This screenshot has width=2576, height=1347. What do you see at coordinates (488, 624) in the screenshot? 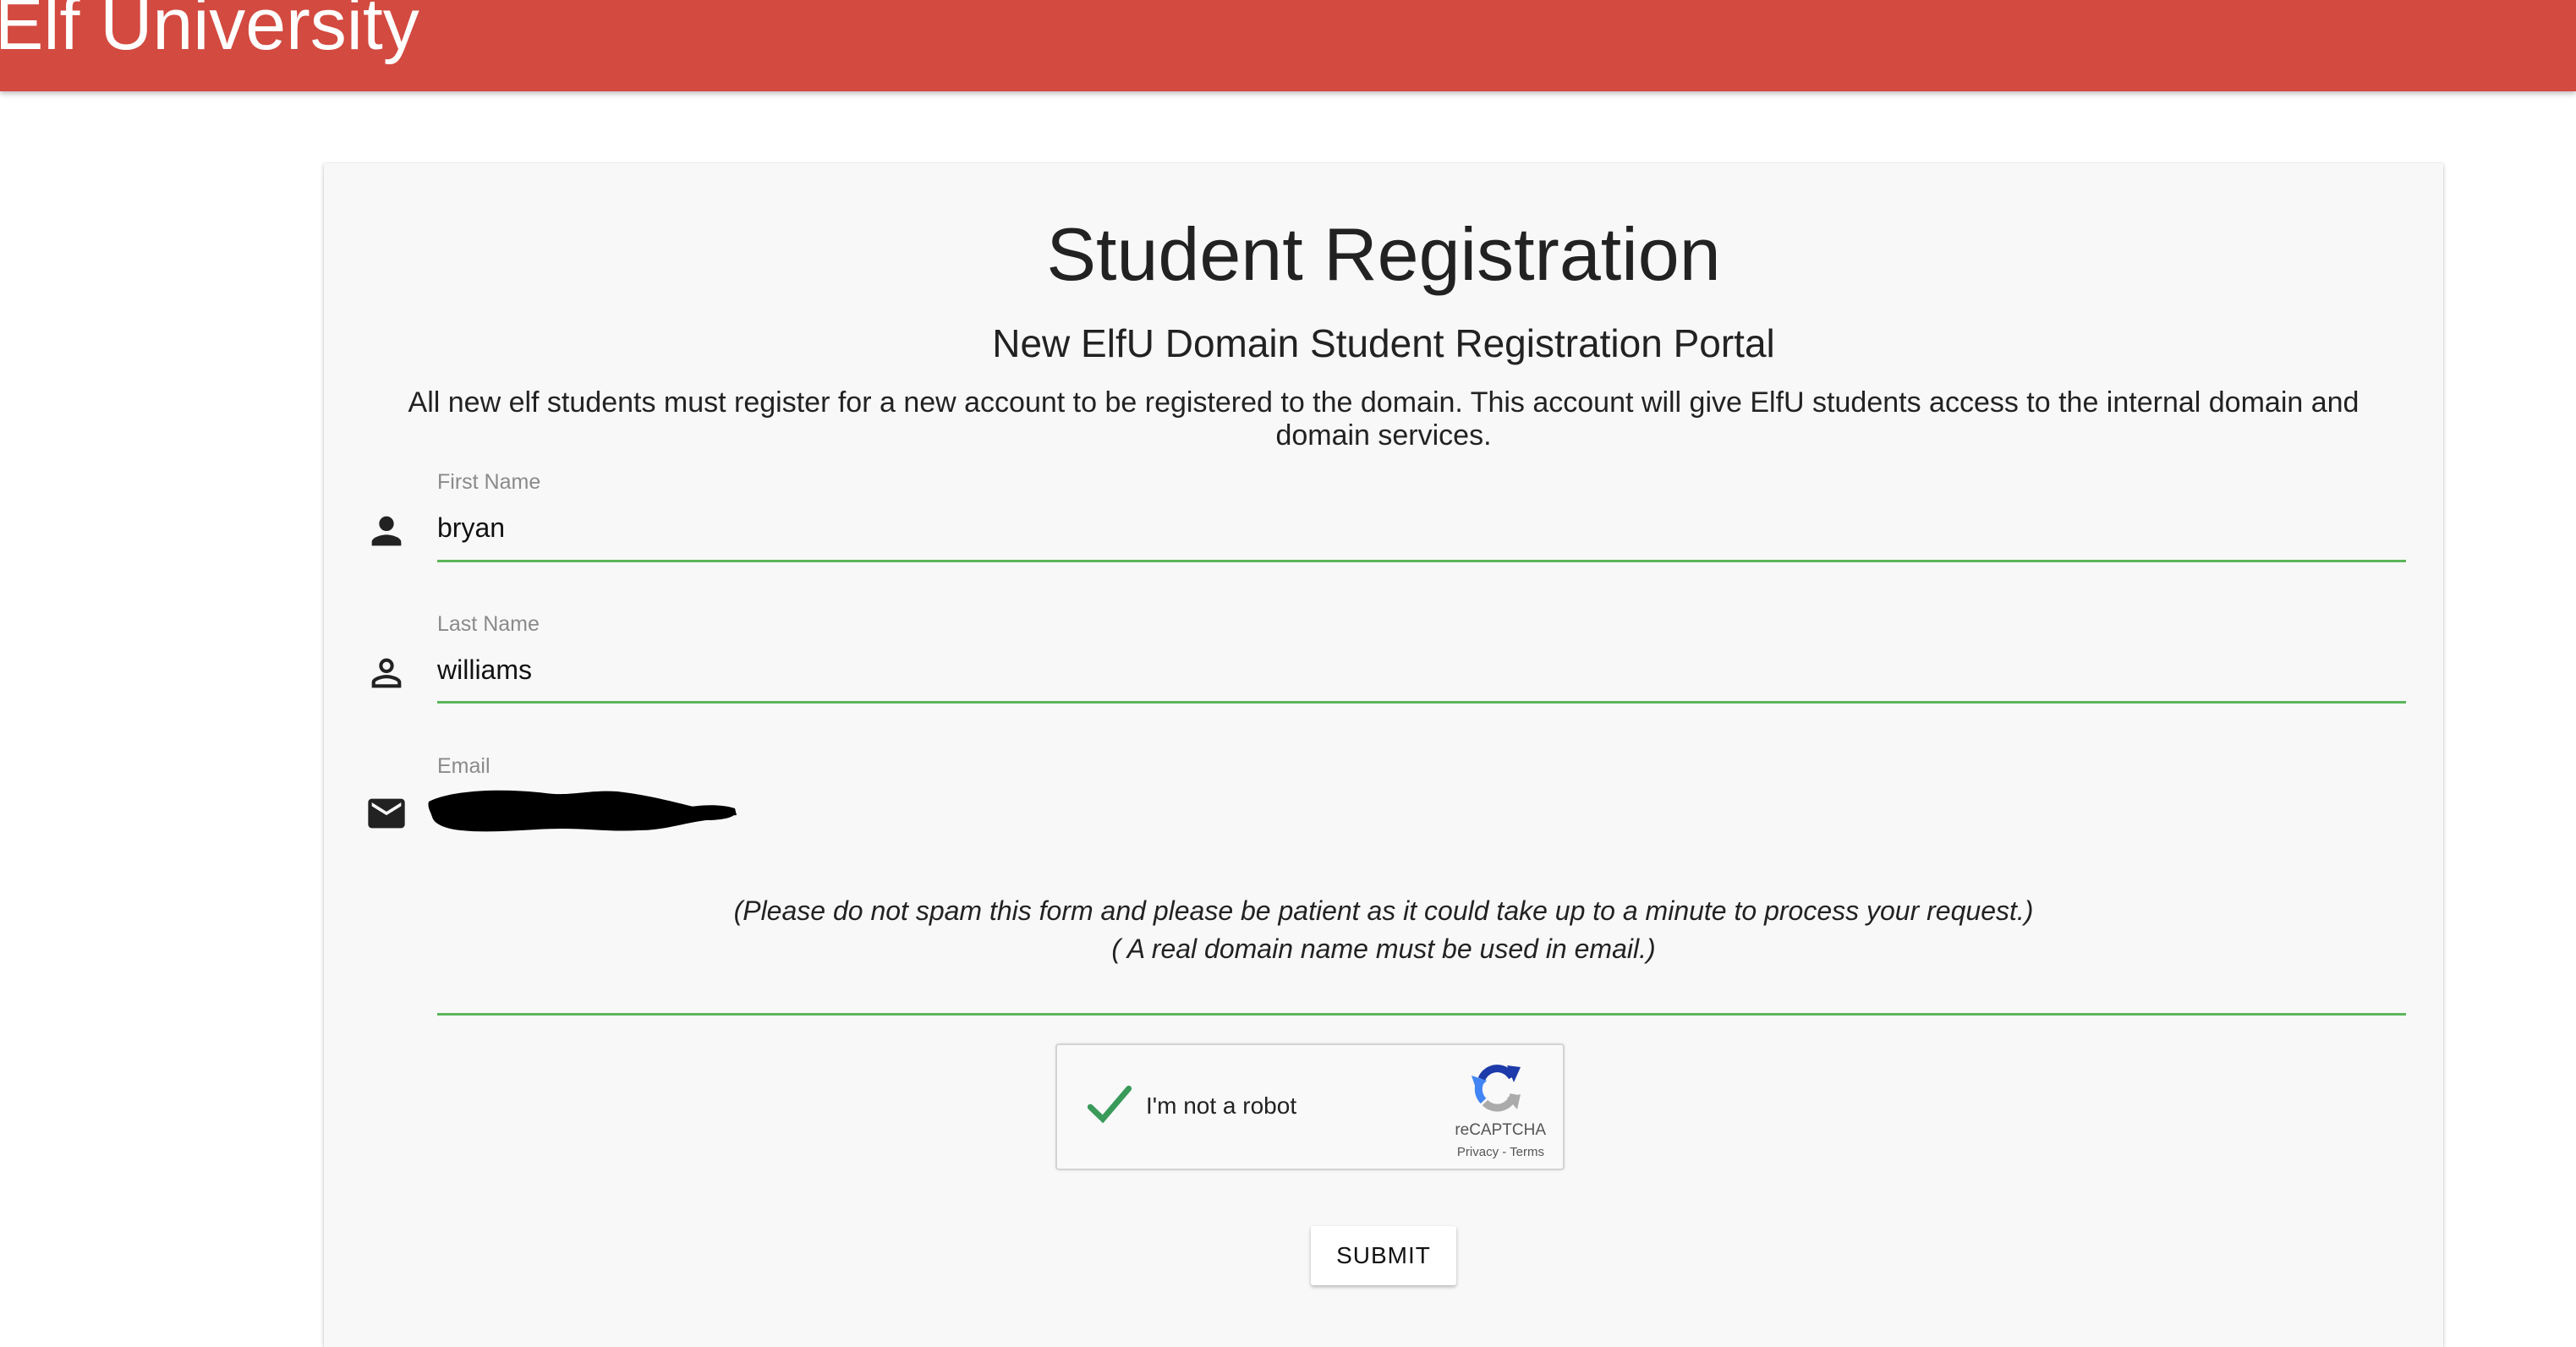
I see `last-name-label: Last Name` at bounding box center [488, 624].